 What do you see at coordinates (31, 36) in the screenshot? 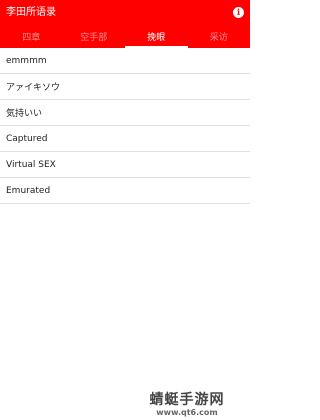
I see `tab-four-chapters: 四章` at bounding box center [31, 36].